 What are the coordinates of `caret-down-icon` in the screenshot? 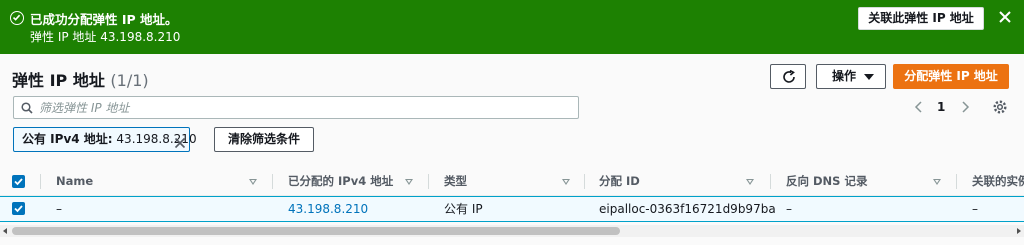 It's located at (869, 77).